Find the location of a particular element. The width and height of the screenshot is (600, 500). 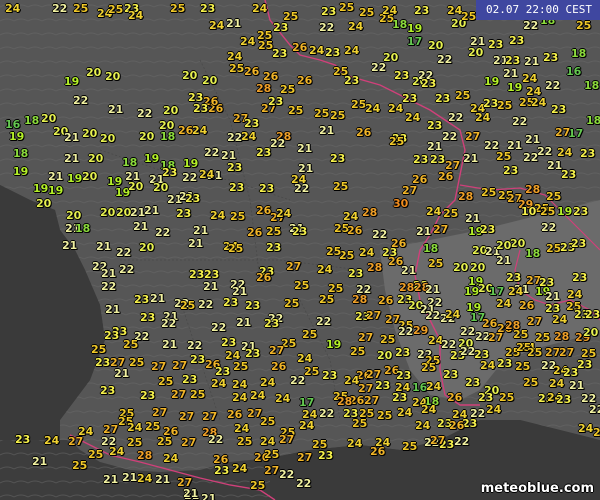

temperature-label: 17 is located at coordinates (415, 41).